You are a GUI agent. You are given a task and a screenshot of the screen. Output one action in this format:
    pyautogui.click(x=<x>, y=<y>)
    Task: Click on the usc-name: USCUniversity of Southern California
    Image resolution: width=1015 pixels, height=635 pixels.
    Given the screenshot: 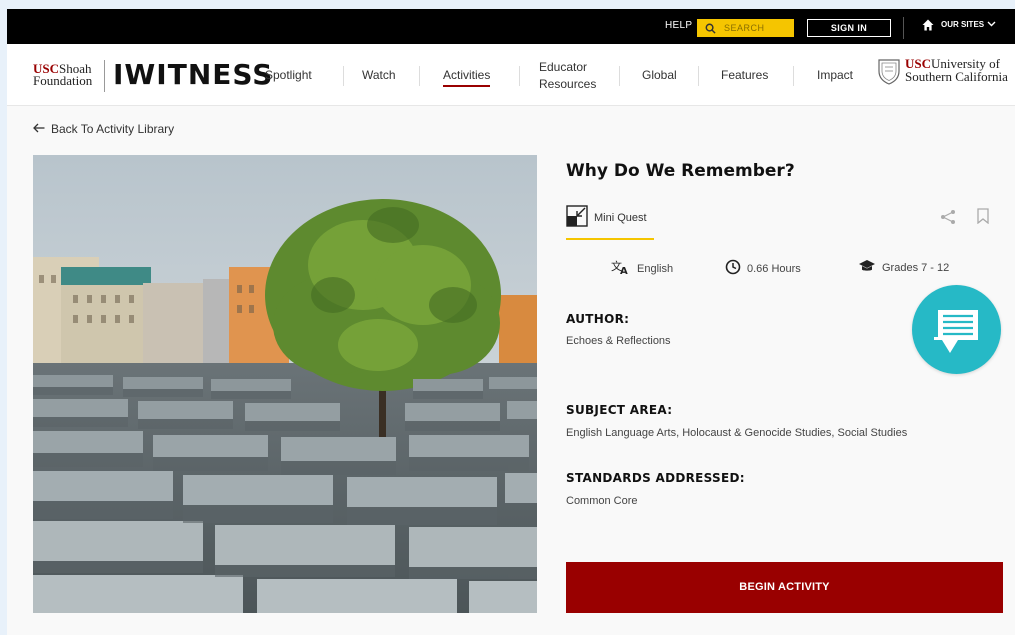 What is the action you would take?
    pyautogui.click(x=956, y=70)
    